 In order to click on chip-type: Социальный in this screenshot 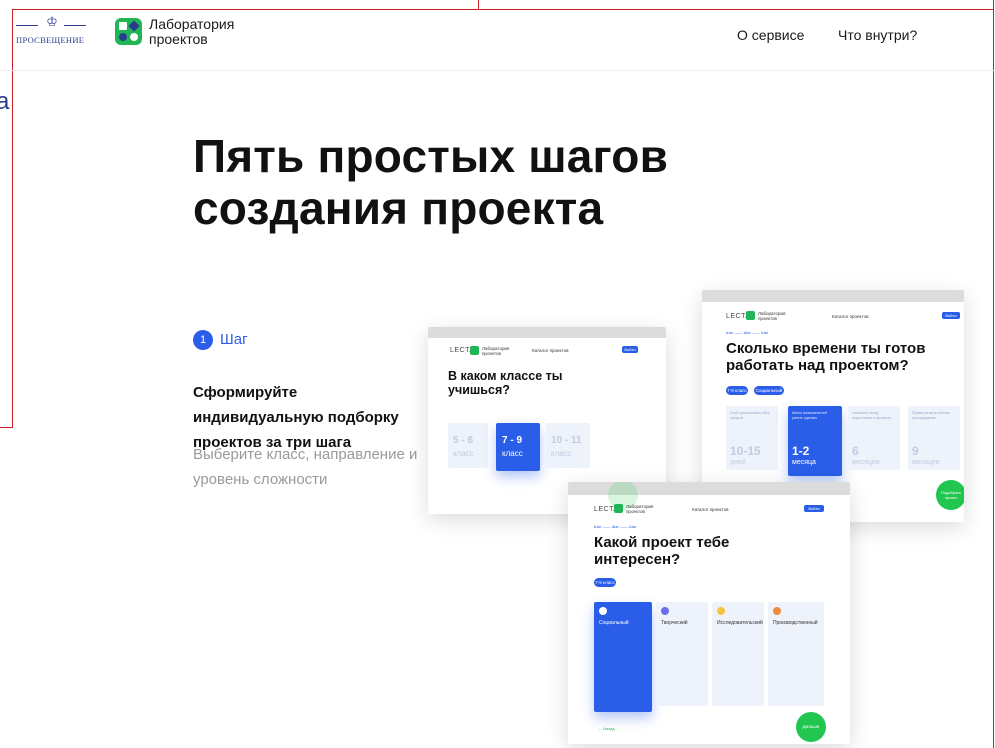, I will do `click(769, 390)`.